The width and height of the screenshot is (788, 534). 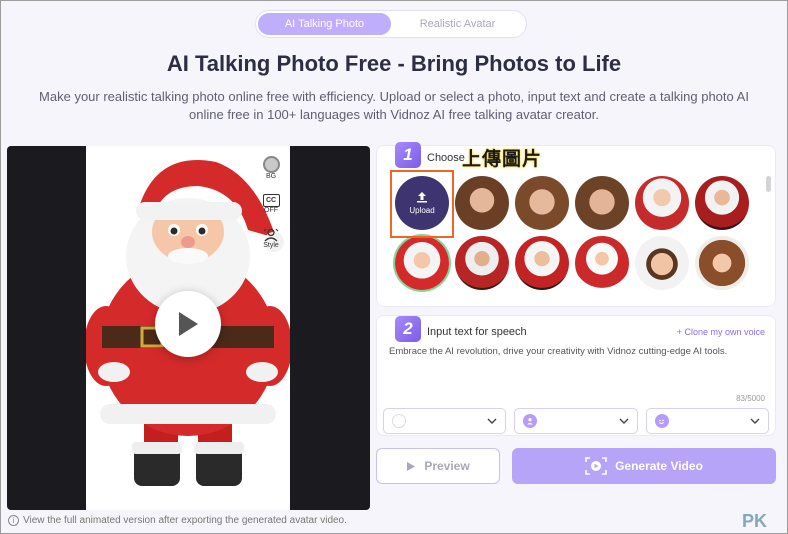 I want to click on watermark-logo: PK, so click(x=754, y=521).